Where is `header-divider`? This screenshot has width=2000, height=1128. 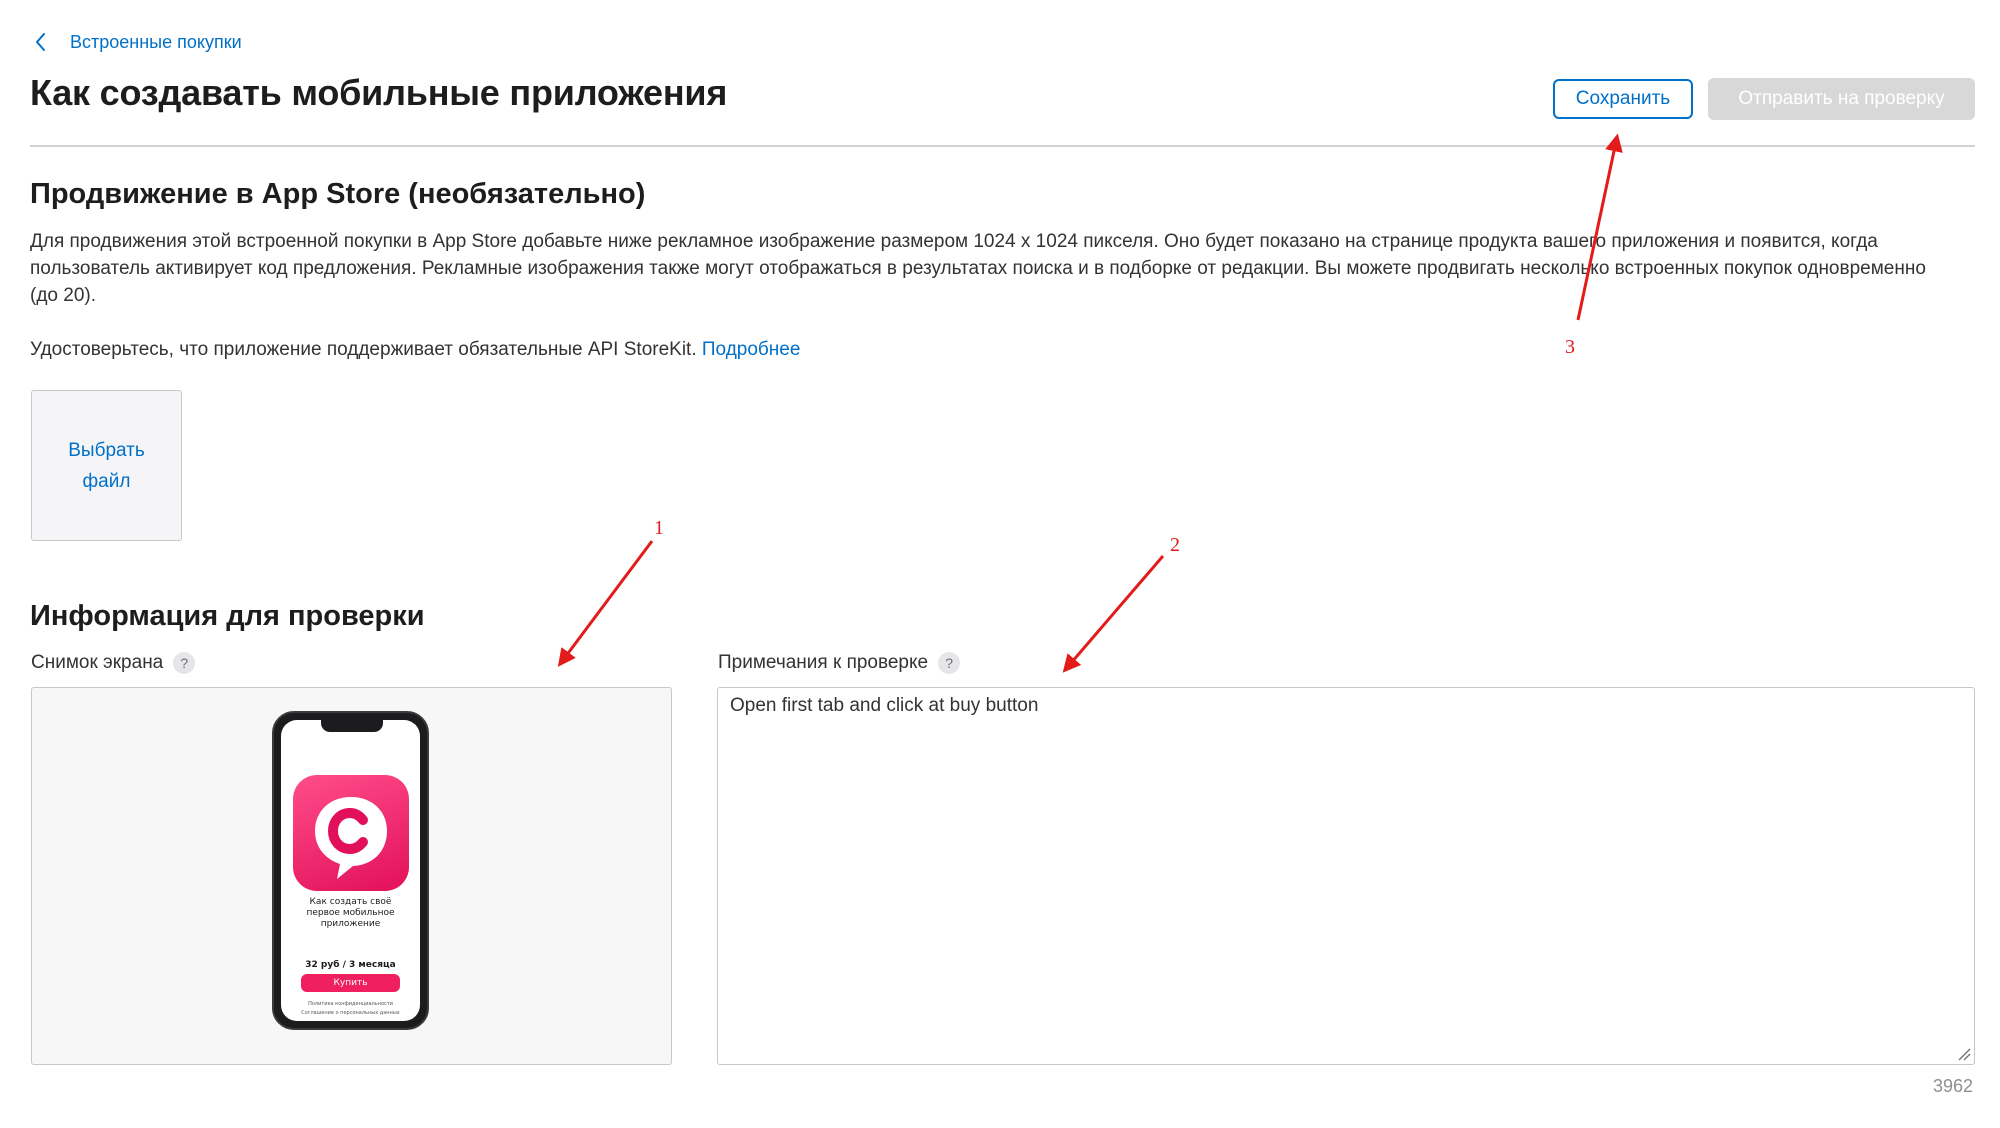 header-divider is located at coordinates (1002, 146).